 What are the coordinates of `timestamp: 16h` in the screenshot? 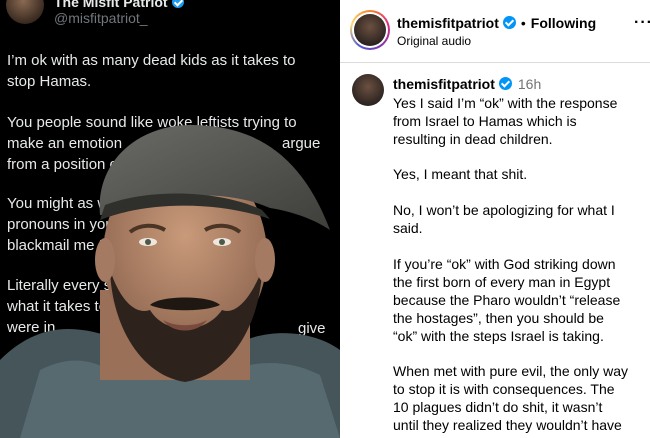 It's located at (529, 84).